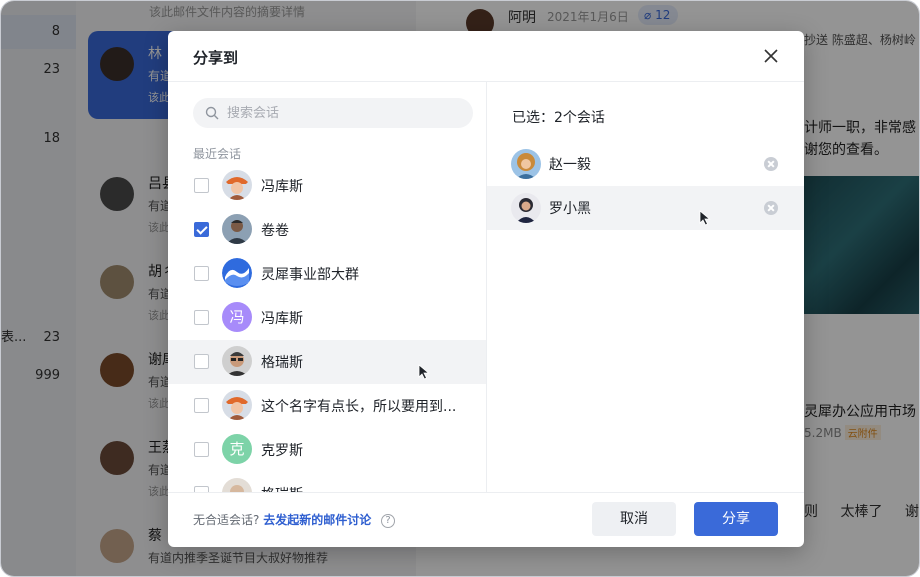 The height and width of the screenshot is (577, 920). I want to click on contact-name: 卷卷, so click(275, 231).